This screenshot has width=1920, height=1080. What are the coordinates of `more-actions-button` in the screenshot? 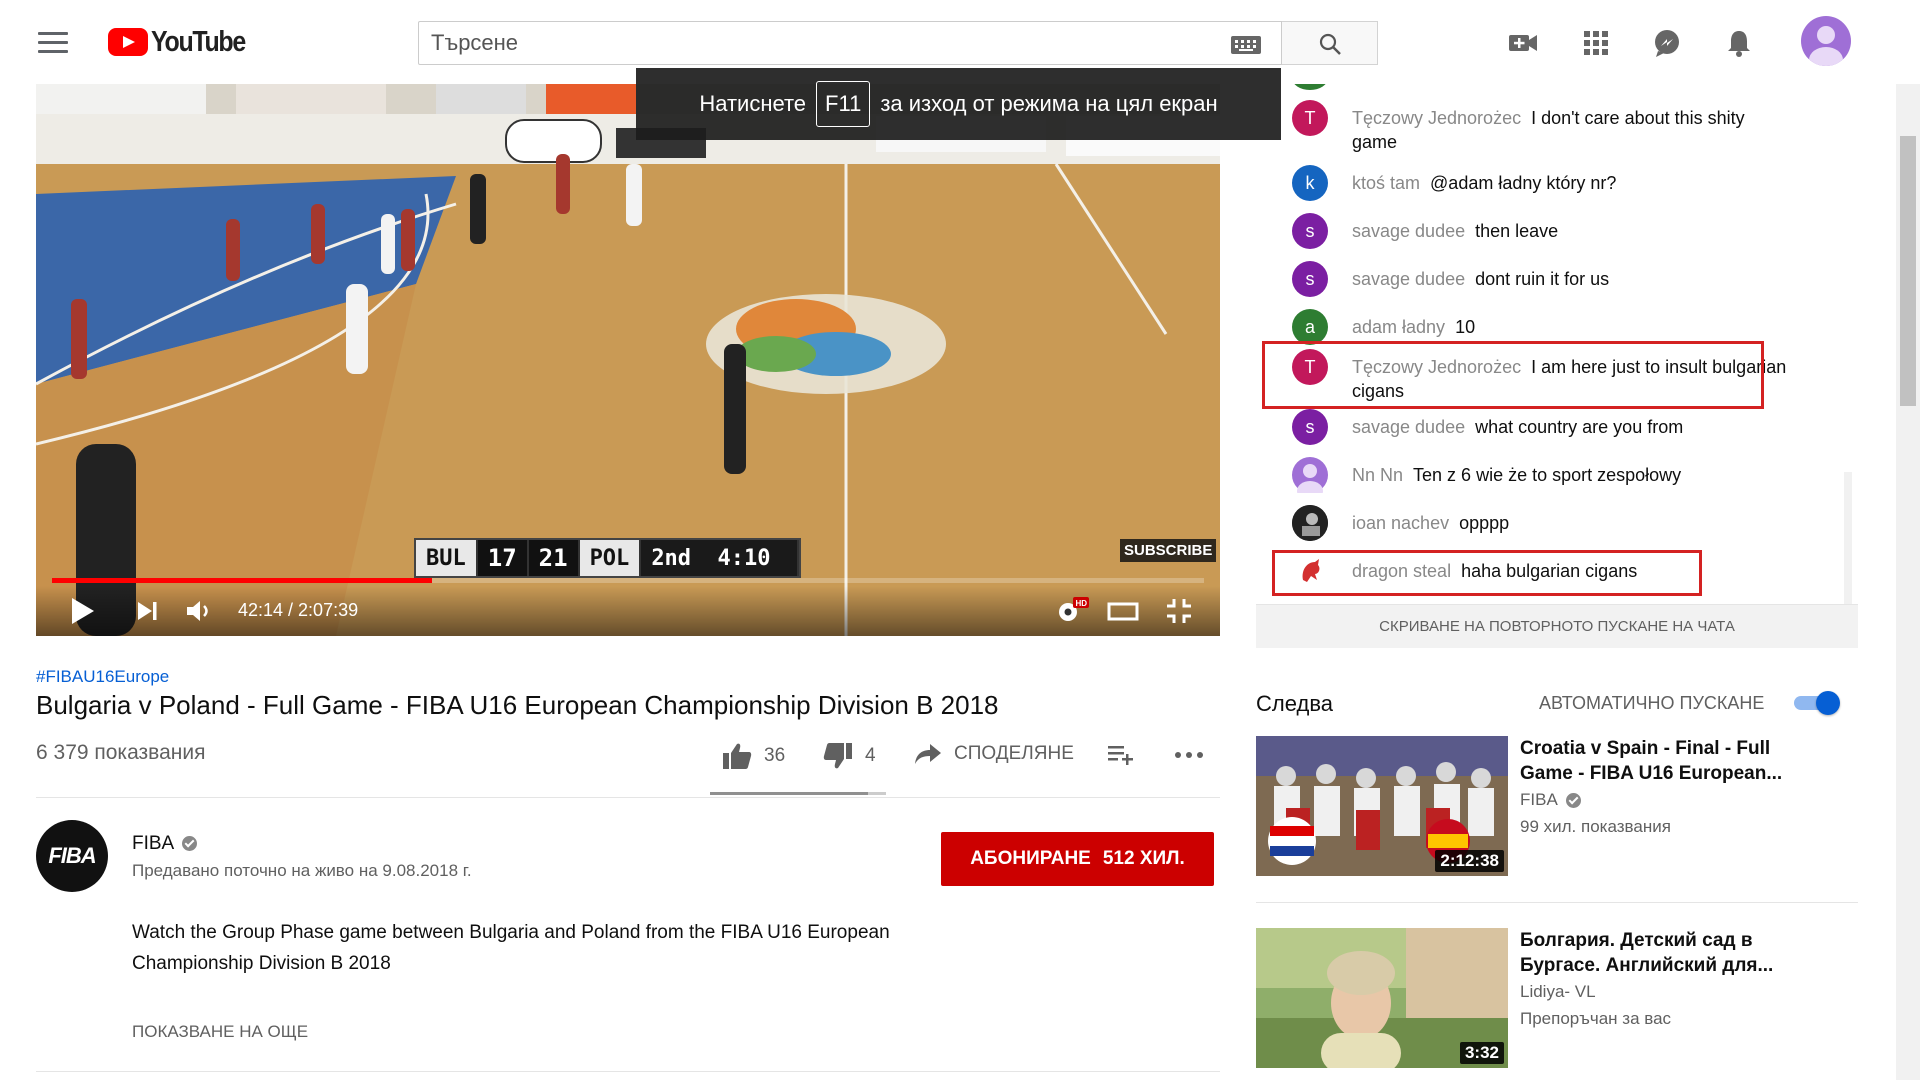 It's located at (1189, 754).